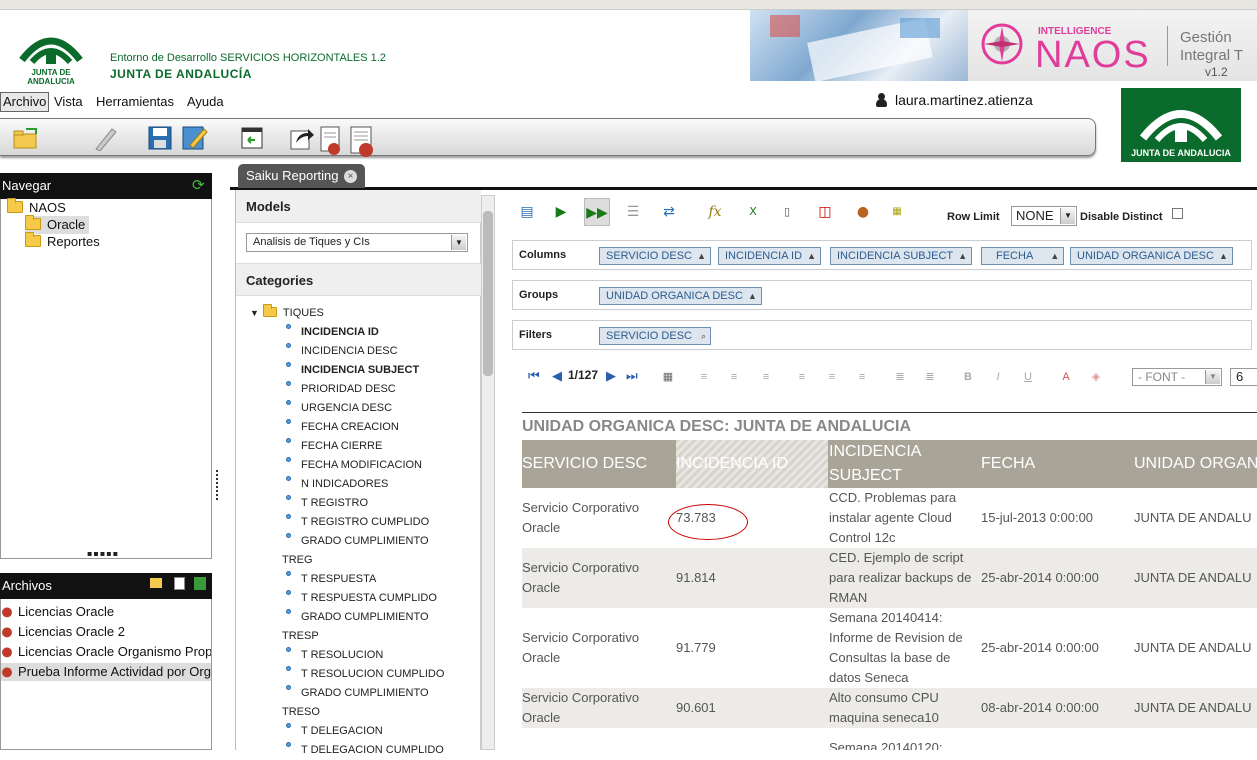 The image size is (1257, 760). What do you see at coordinates (26, 138) in the screenshot?
I see `open-folder-icon` at bounding box center [26, 138].